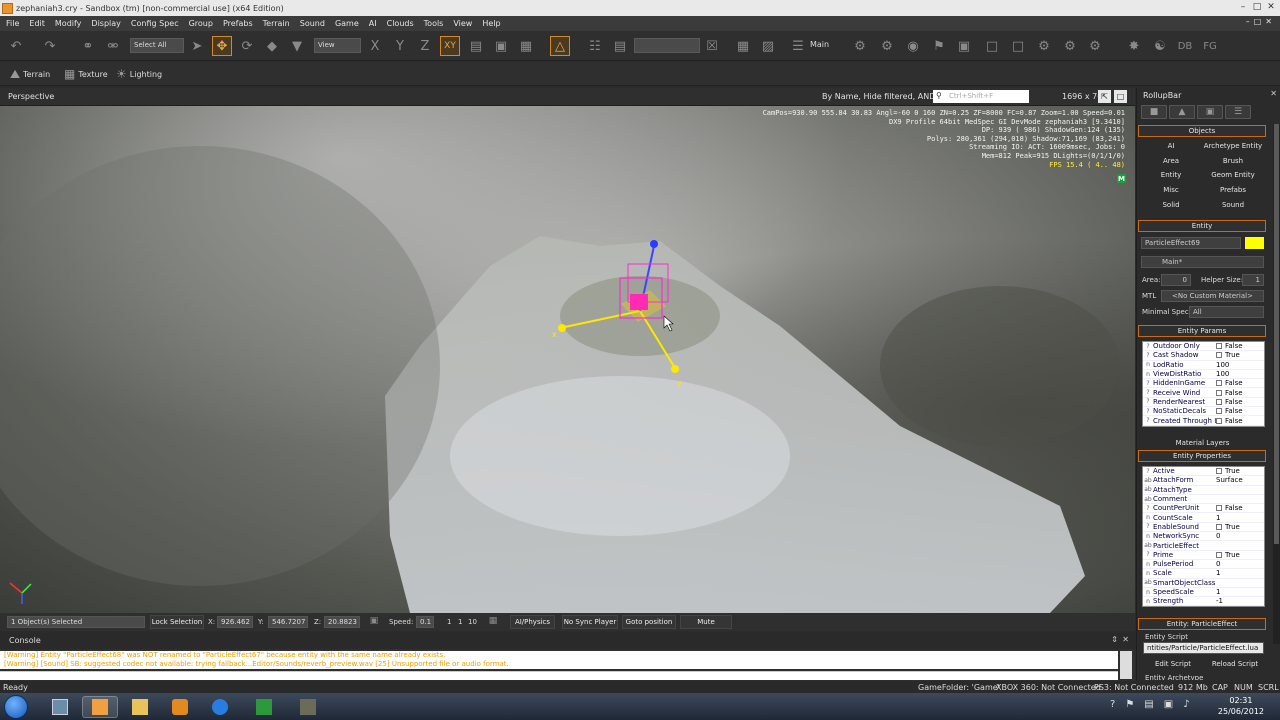  Describe the element at coordinates (1203, 509) in the screenshot. I see `property-row: ? CountPerUnit False` at that location.